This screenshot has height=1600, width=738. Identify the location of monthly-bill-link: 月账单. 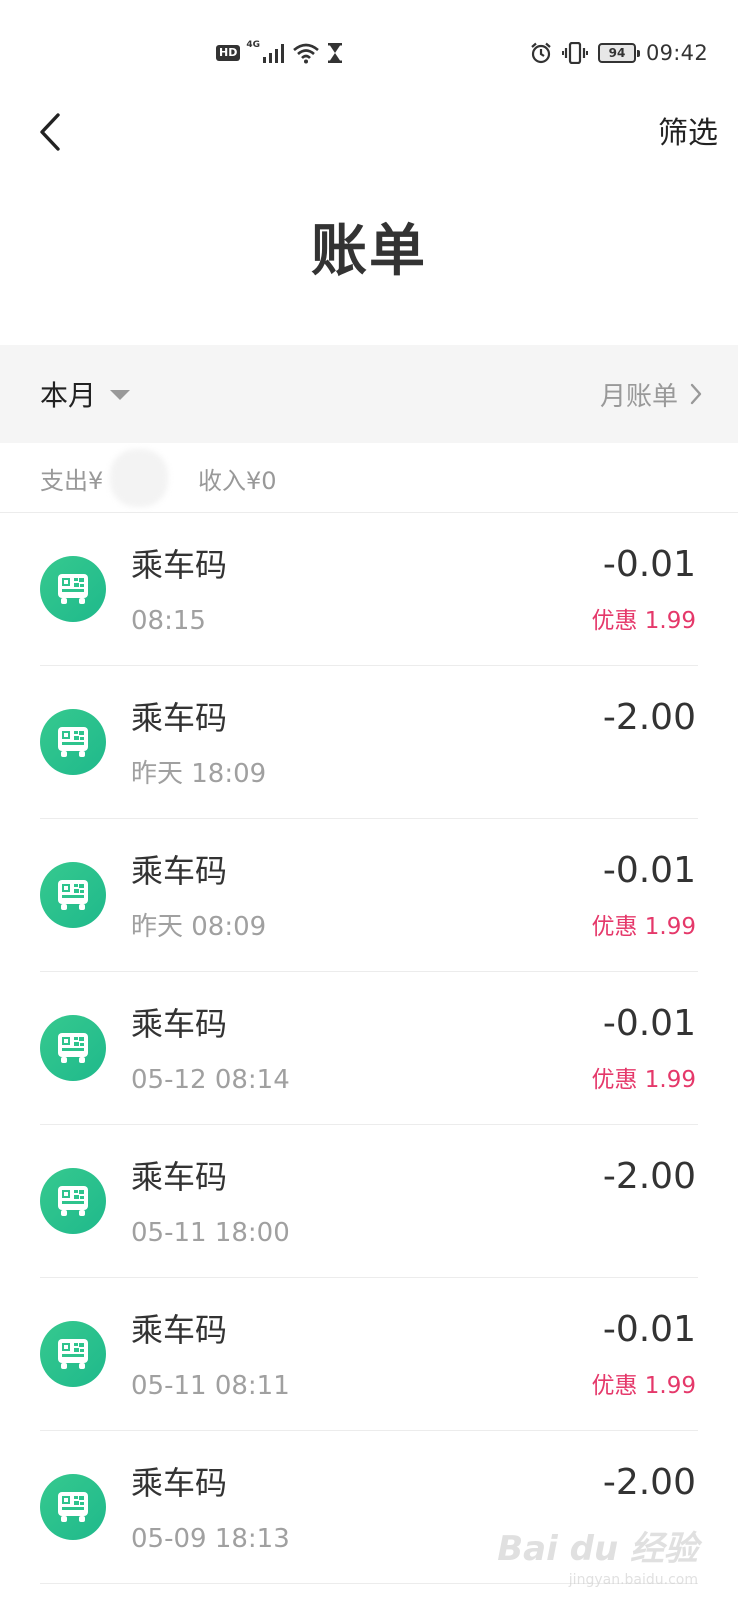
(651, 394).